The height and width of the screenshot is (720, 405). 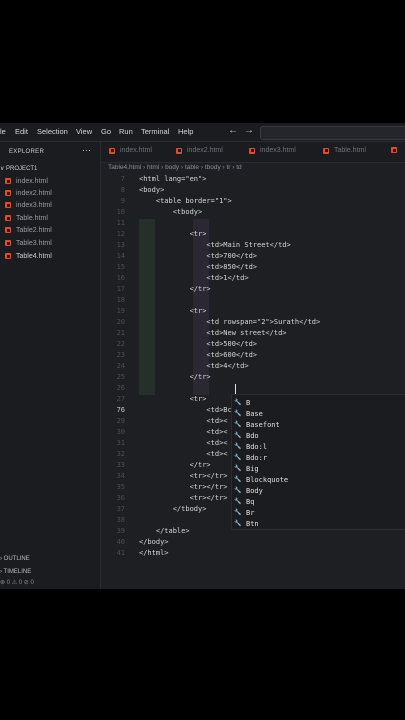 I want to click on code-line: 21 <td>New street</td>, so click(x=253, y=334).